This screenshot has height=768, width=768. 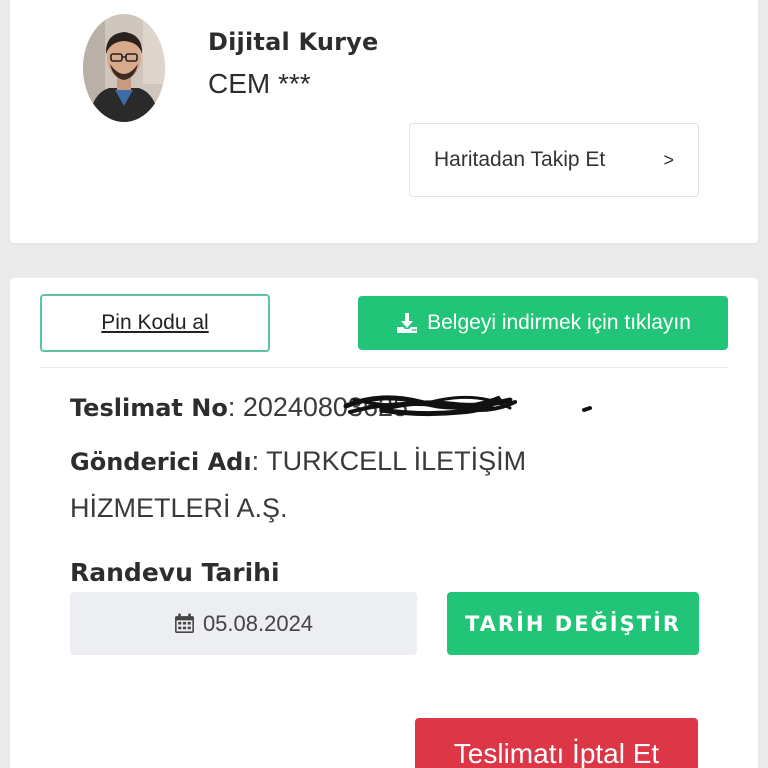 I want to click on track-on-map-label: Haritadan Takip Et, so click(x=520, y=159).